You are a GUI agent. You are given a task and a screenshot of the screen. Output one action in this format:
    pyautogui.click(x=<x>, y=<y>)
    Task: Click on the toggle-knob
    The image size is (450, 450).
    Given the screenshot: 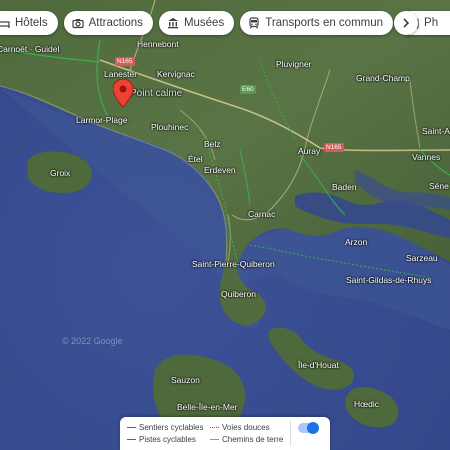 What is the action you would take?
    pyautogui.click(x=313, y=428)
    